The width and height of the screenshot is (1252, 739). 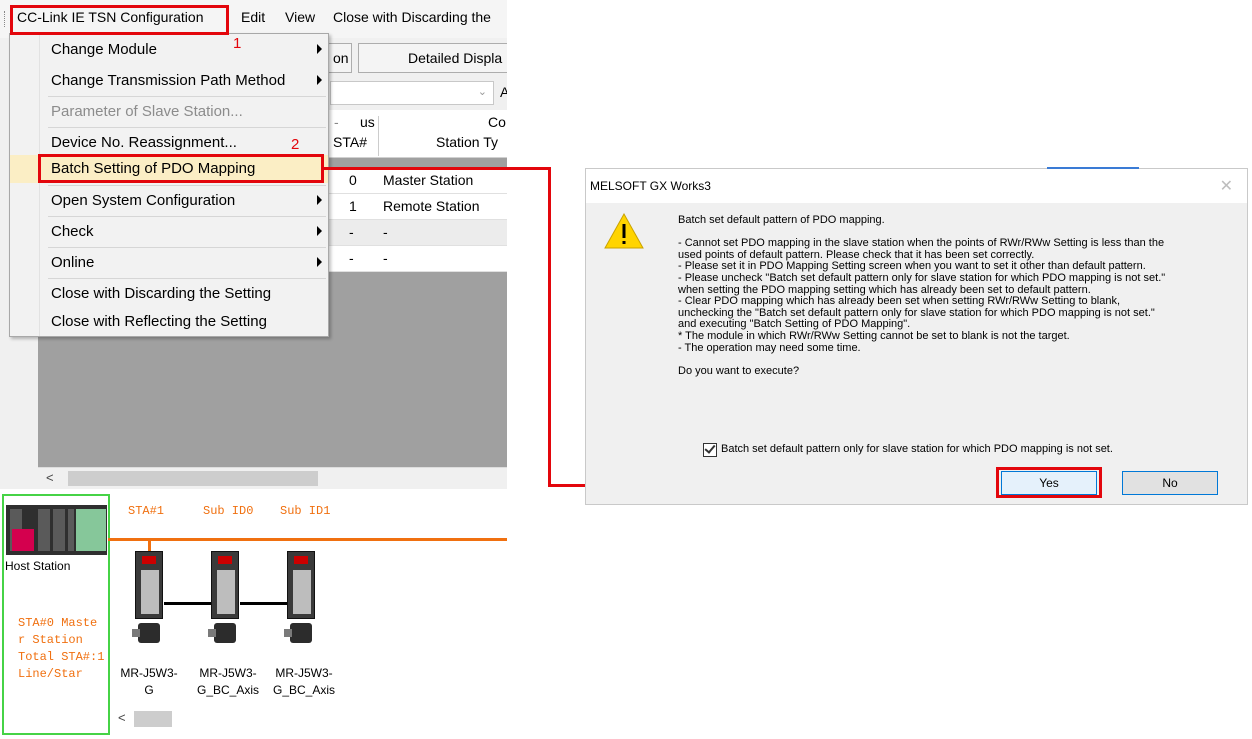 What do you see at coordinates (169, 50) in the screenshot?
I see `menu-item-change-module: Change Module` at bounding box center [169, 50].